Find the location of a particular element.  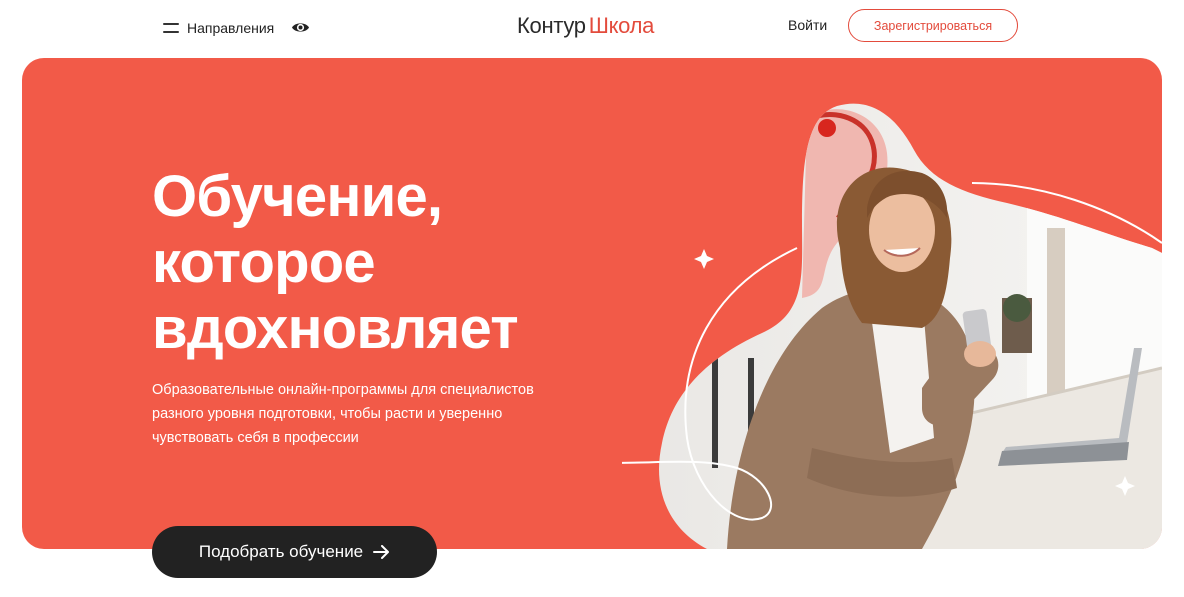

hero-title-line: вдохновляет is located at coordinates (335, 328).